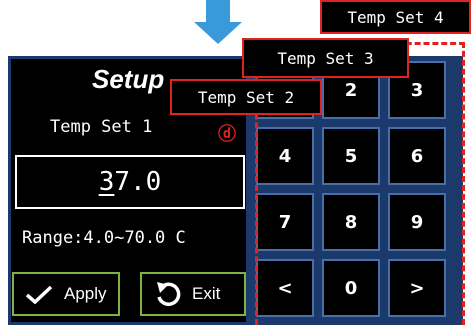  What do you see at coordinates (218, 11) in the screenshot?
I see `down-arrow-shaft` at bounding box center [218, 11].